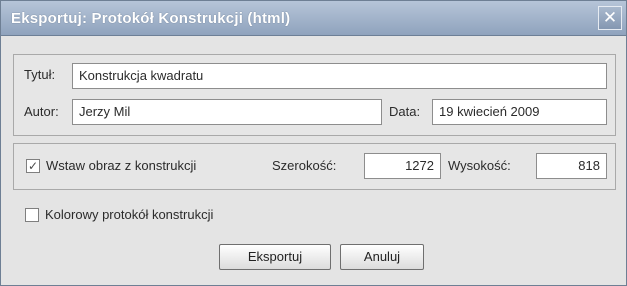  Describe the element at coordinates (129, 214) in the screenshot. I see `color-protocol-label: Kolorowy protokół konstrukcji` at that location.